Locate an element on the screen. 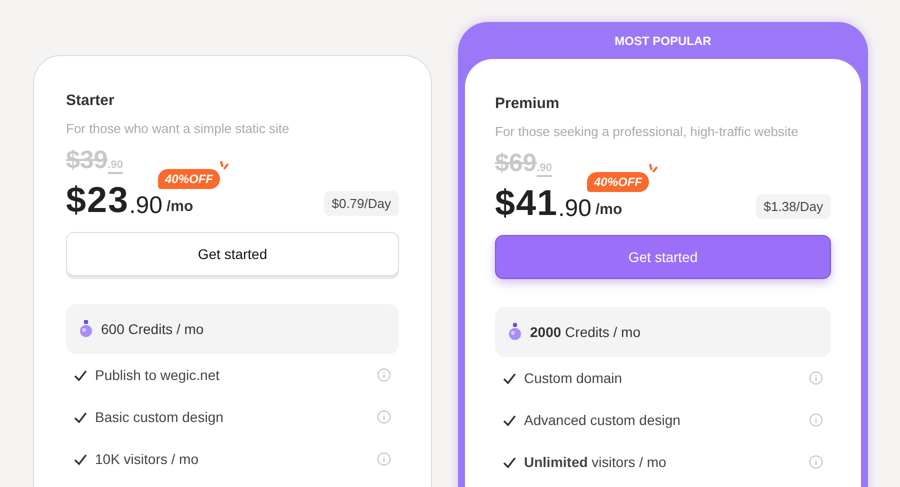 The height and width of the screenshot is (487, 900). feature-text: Custom domain is located at coordinates (574, 378).